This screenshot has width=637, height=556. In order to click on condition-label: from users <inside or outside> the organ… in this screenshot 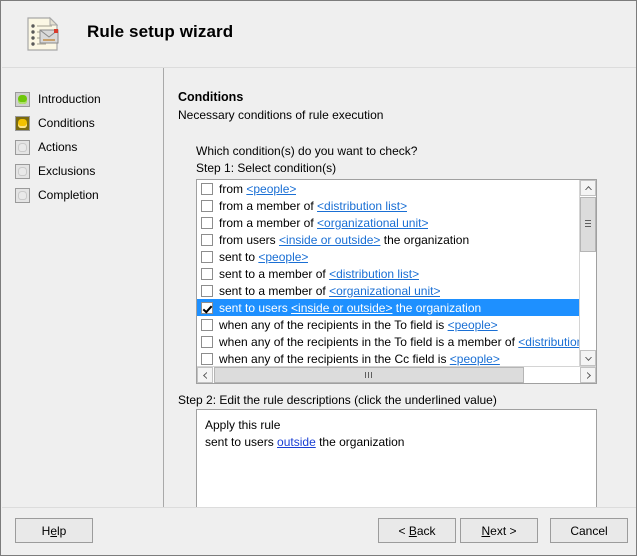, I will do `click(344, 240)`.